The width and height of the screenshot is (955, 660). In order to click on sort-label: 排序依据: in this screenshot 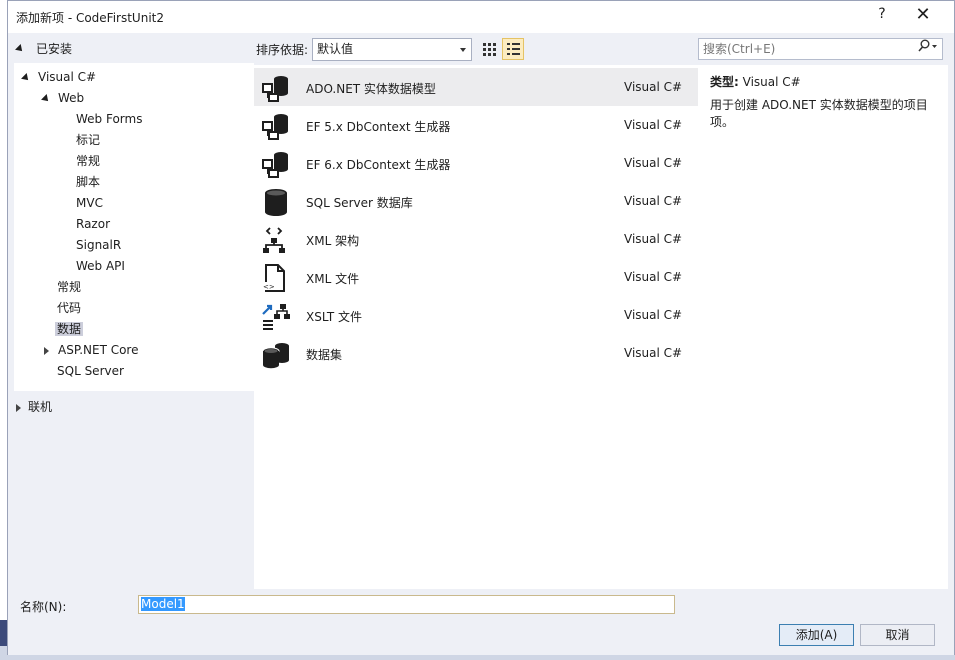, I will do `click(282, 49)`.